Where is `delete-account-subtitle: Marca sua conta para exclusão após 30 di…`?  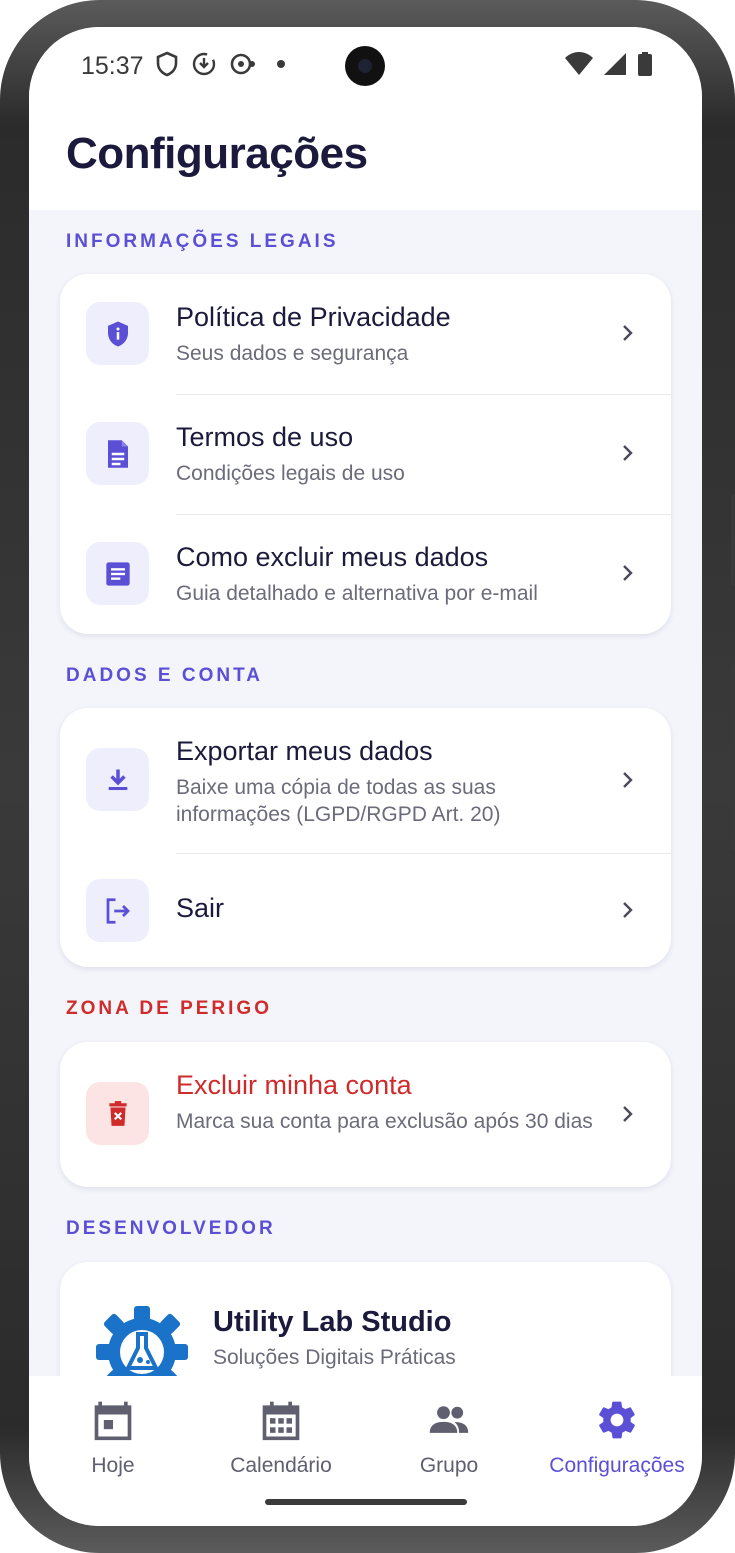 delete-account-subtitle: Marca sua conta para exclusão após 30 di… is located at coordinates (384, 1121).